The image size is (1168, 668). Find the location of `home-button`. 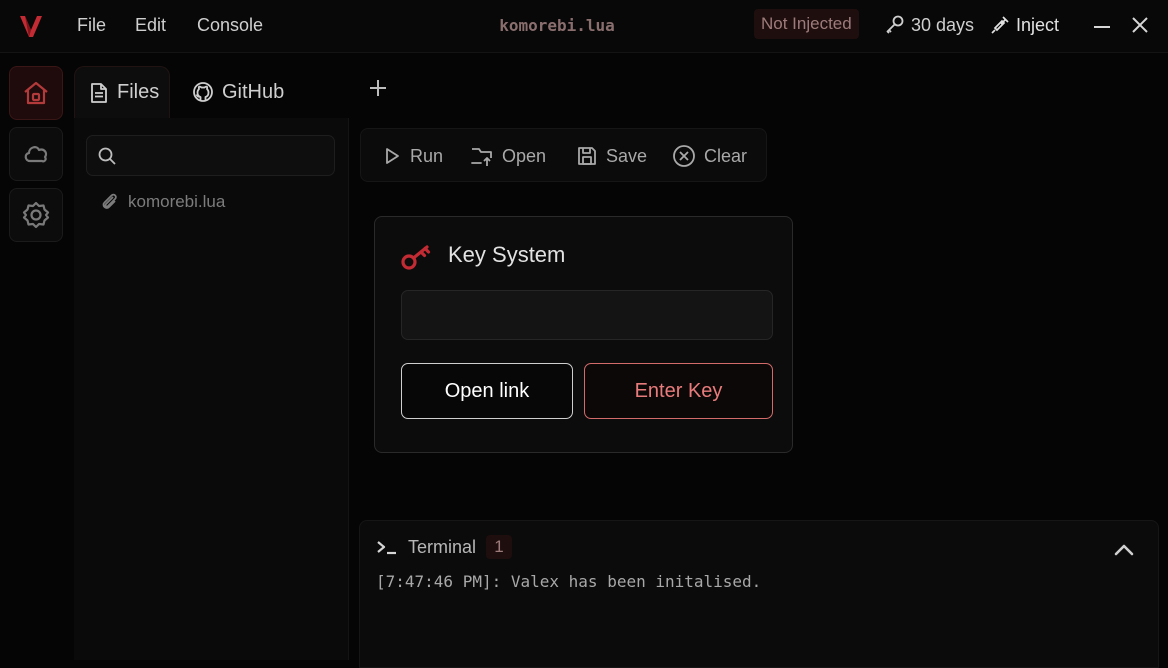

home-button is located at coordinates (36, 93).